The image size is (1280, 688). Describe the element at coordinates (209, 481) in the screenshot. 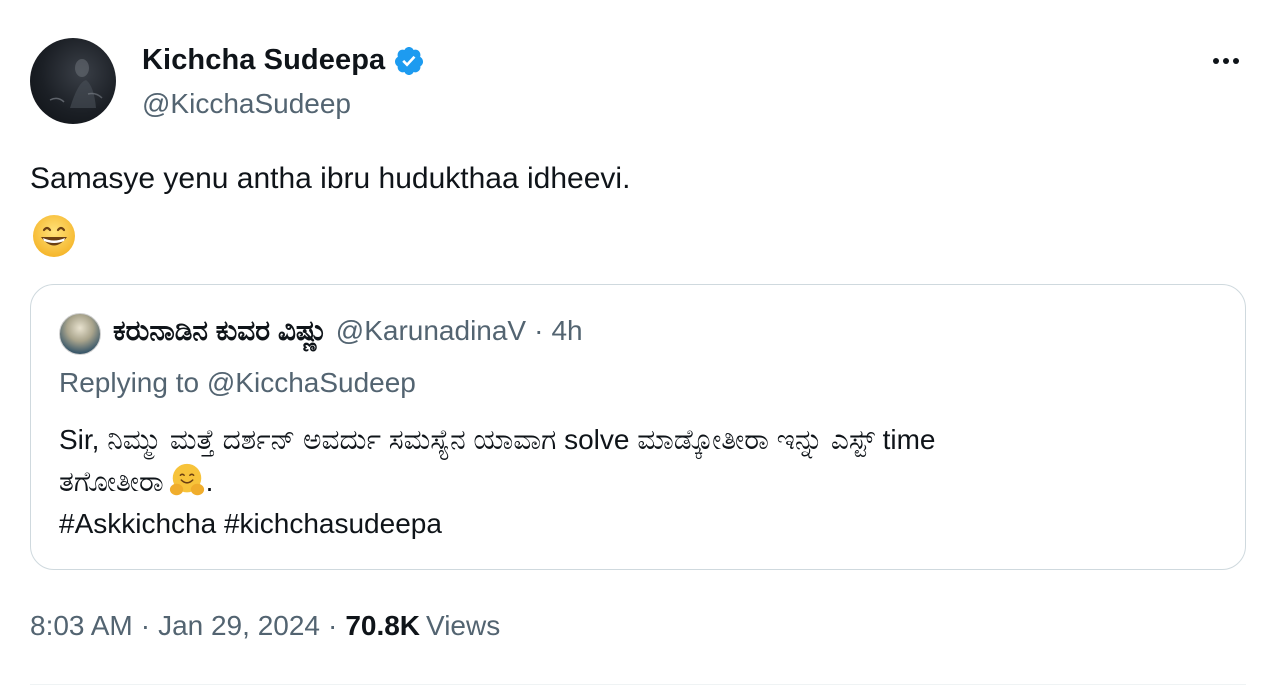

I see `quoted-text-line-2-suffix: .` at that location.